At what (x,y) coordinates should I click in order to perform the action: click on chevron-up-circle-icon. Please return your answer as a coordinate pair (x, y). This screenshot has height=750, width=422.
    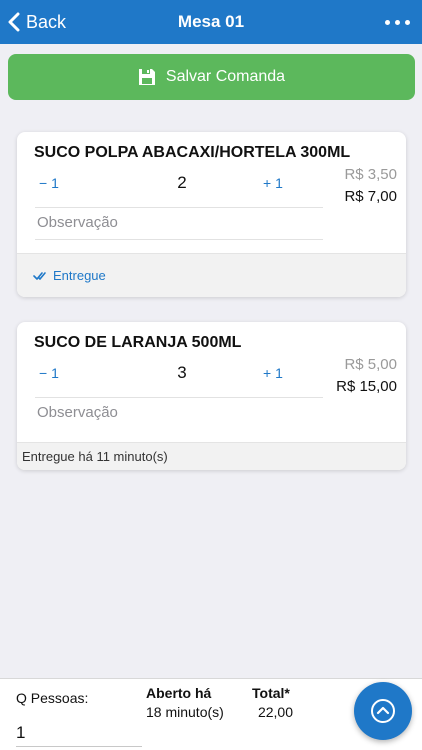
    Looking at the image, I should click on (383, 711).